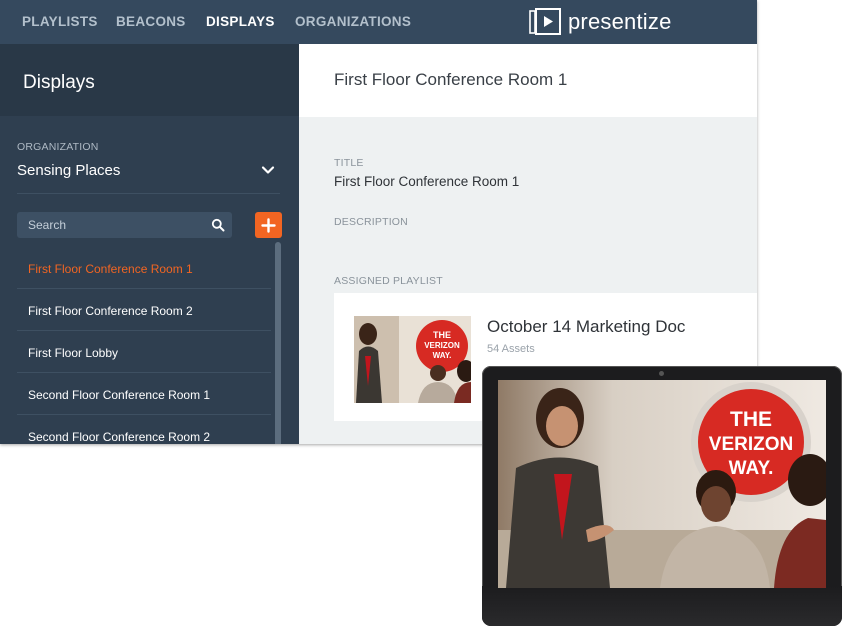 The width and height of the screenshot is (843, 627). What do you see at coordinates (371, 222) in the screenshot?
I see `description-label: DESCRIPTION` at bounding box center [371, 222].